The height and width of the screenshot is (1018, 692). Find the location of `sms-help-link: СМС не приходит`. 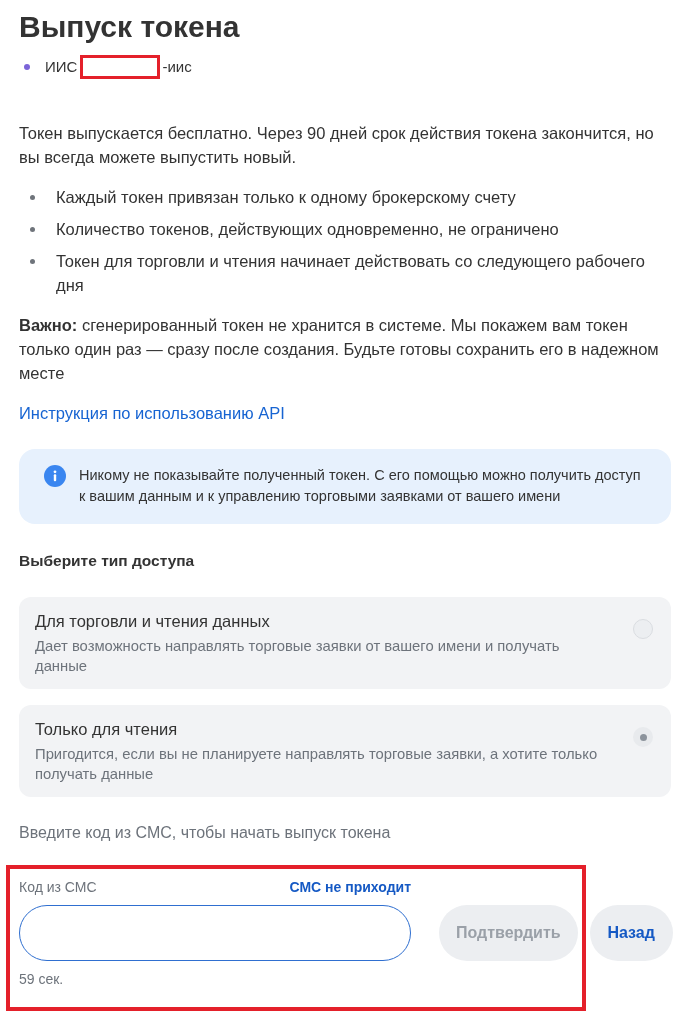

sms-help-link: СМС не приходит is located at coordinates (350, 887).